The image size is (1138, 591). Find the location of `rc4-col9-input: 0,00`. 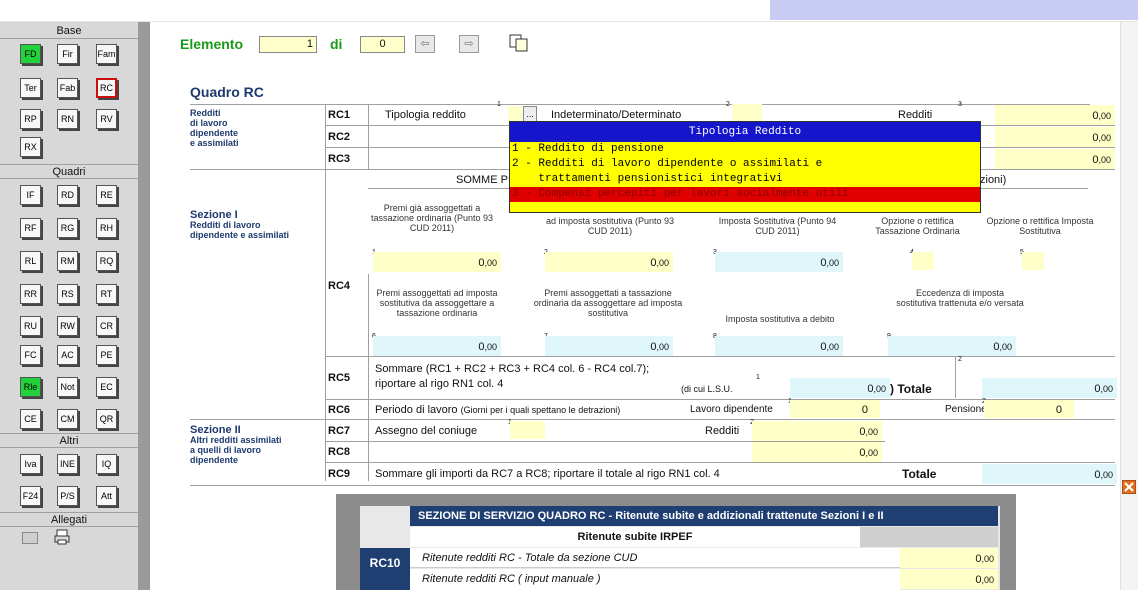

rc4-col9-input: 0,00 is located at coordinates (952, 346).